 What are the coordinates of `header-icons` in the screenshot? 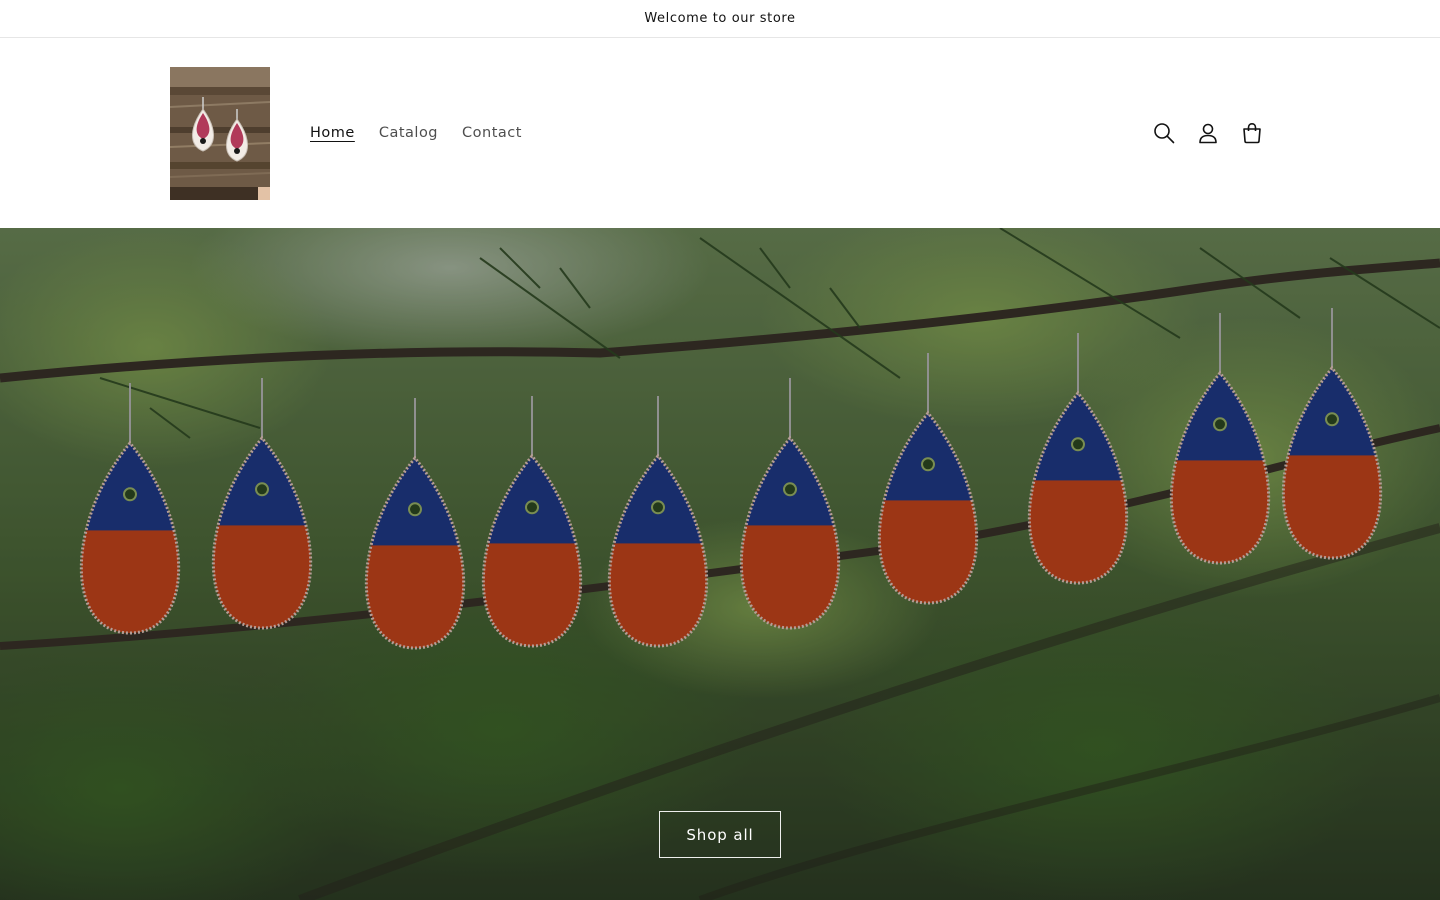 It's located at (1208, 133).